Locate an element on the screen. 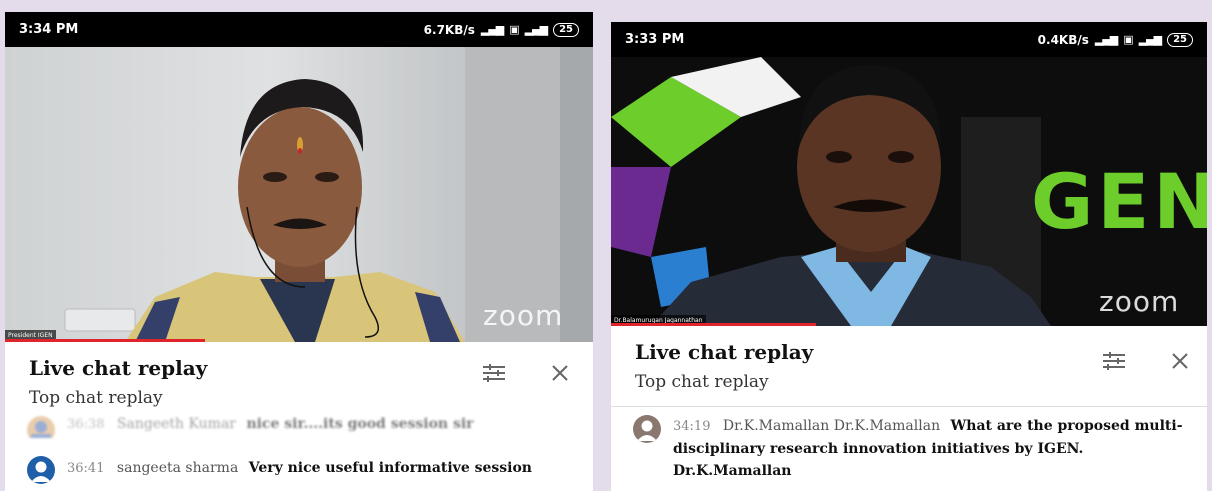  message-timestamp: 36:38 is located at coordinates (86, 424).